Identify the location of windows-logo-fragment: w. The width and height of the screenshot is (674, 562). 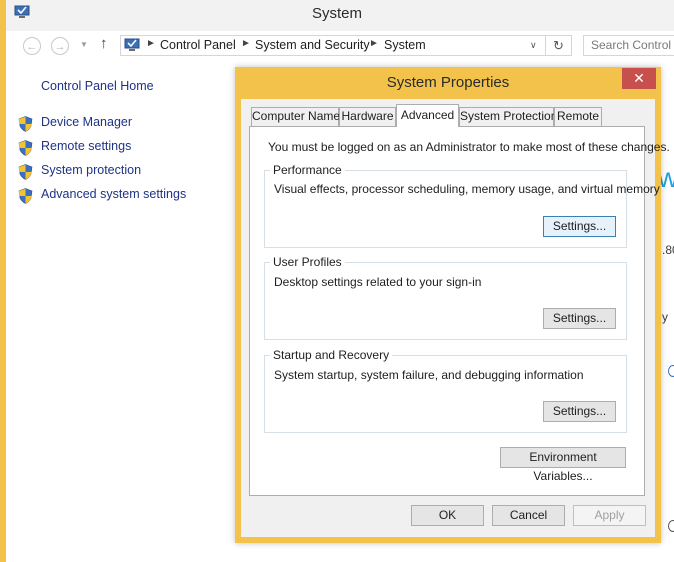
(667, 177).